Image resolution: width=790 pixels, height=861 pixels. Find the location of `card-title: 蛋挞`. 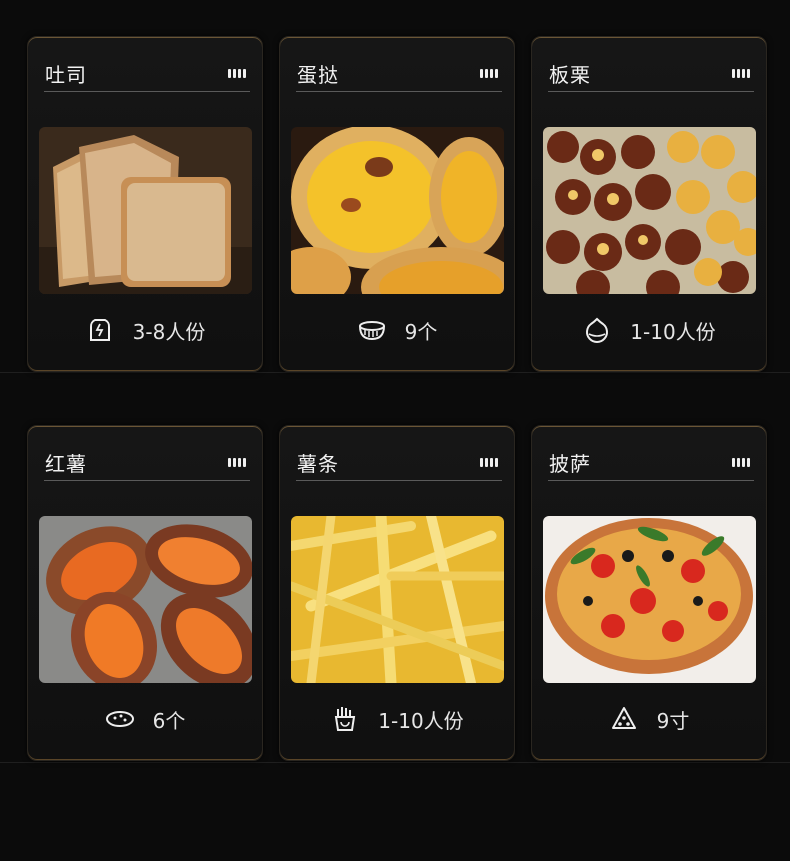

card-title: 蛋挞 is located at coordinates (318, 75).